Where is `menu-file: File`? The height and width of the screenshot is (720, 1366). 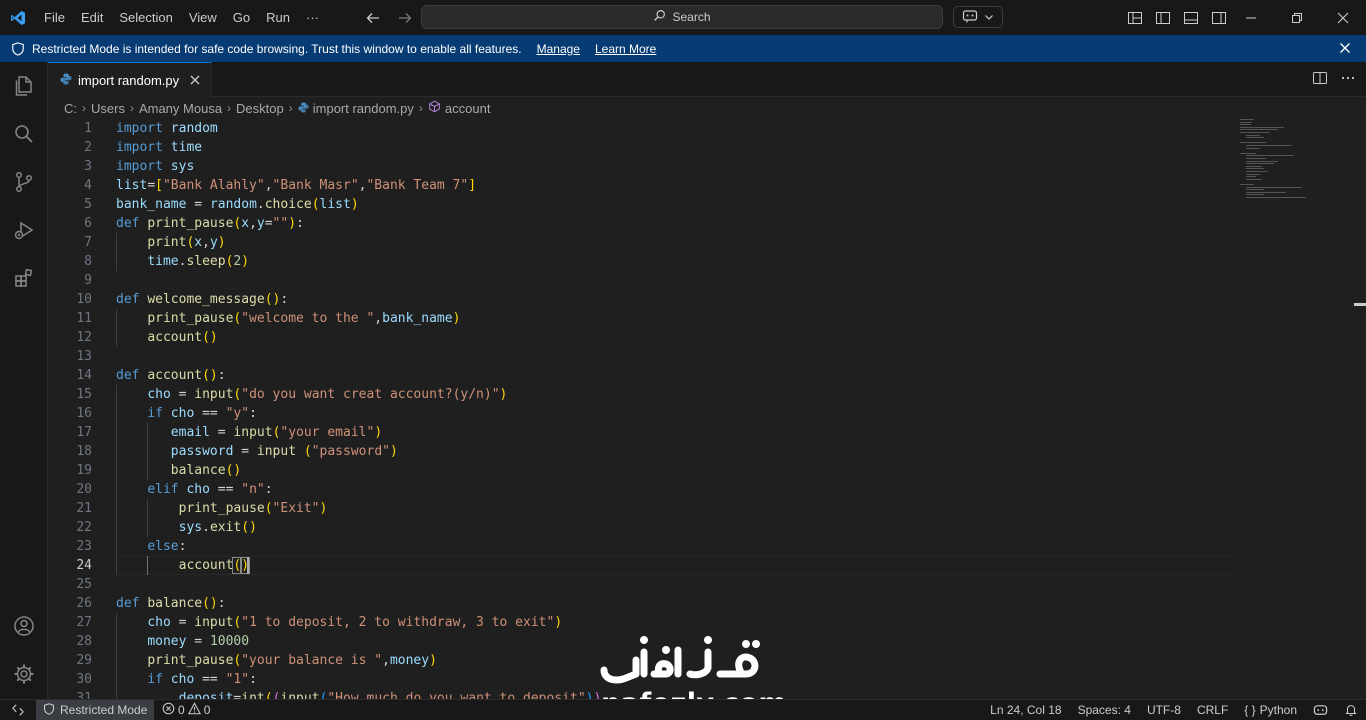 menu-file: File is located at coordinates (54, 17).